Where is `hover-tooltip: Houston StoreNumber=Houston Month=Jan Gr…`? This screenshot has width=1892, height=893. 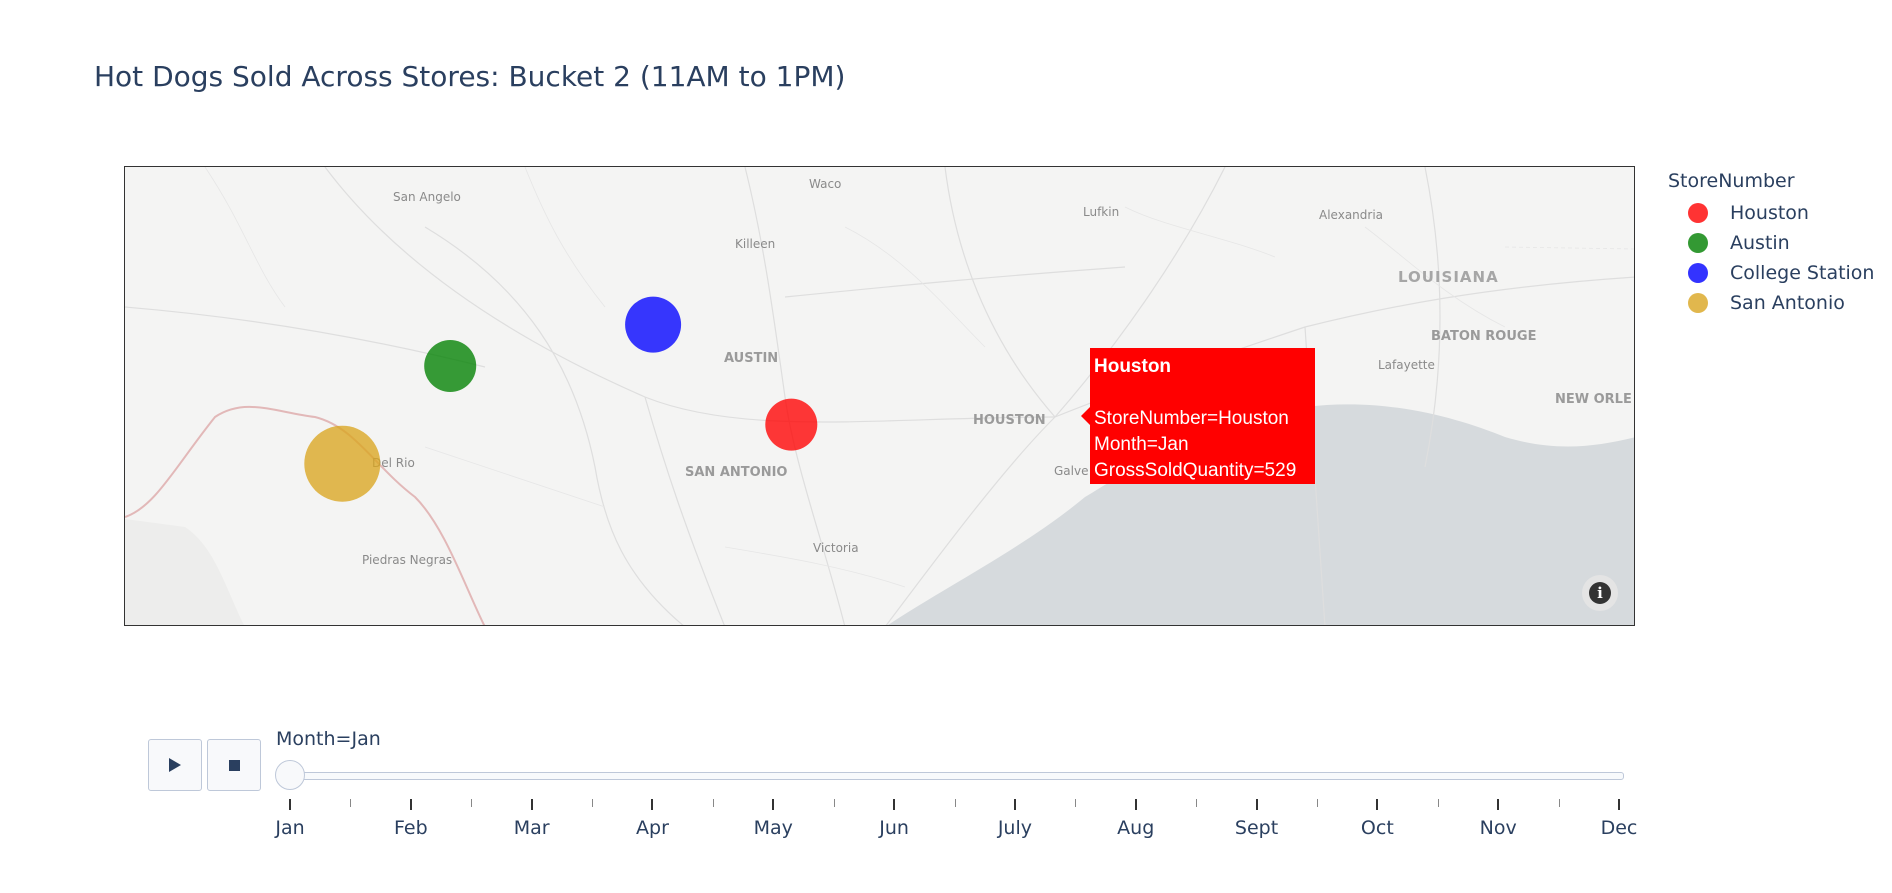
hover-tooltip: Houston StoreNumber=Houston Month=Jan Gr… is located at coordinates (1198, 416).